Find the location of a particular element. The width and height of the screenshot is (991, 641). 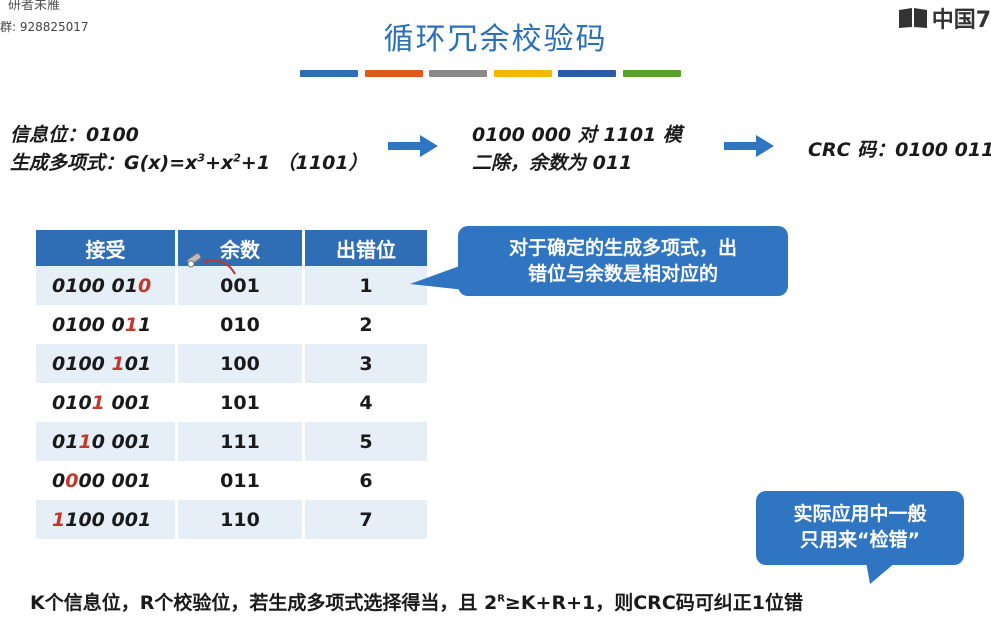

division-line1: 0100 000 对 1101 模 is located at coordinates (577, 135).